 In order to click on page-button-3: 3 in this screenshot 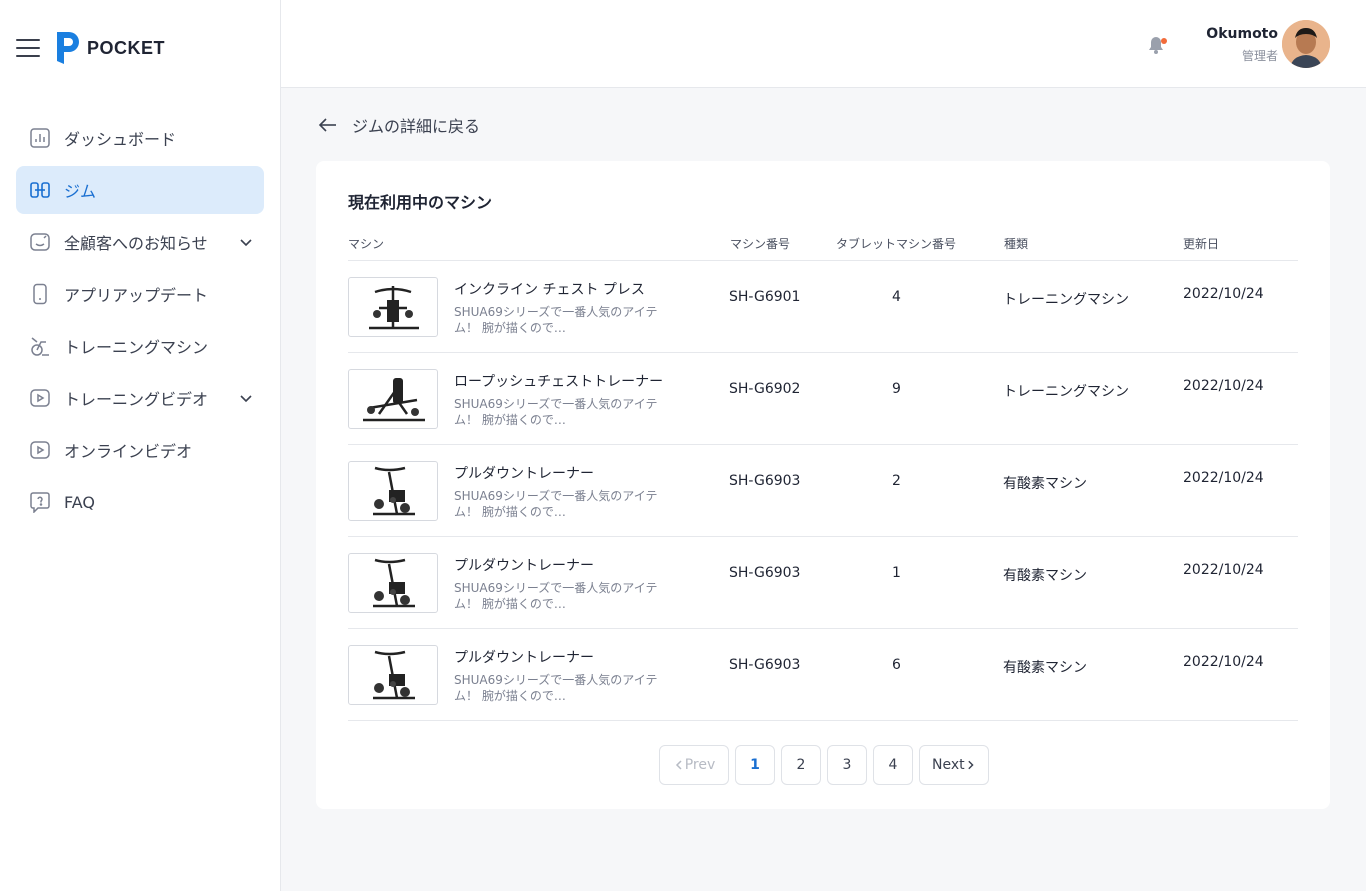, I will do `click(847, 765)`.